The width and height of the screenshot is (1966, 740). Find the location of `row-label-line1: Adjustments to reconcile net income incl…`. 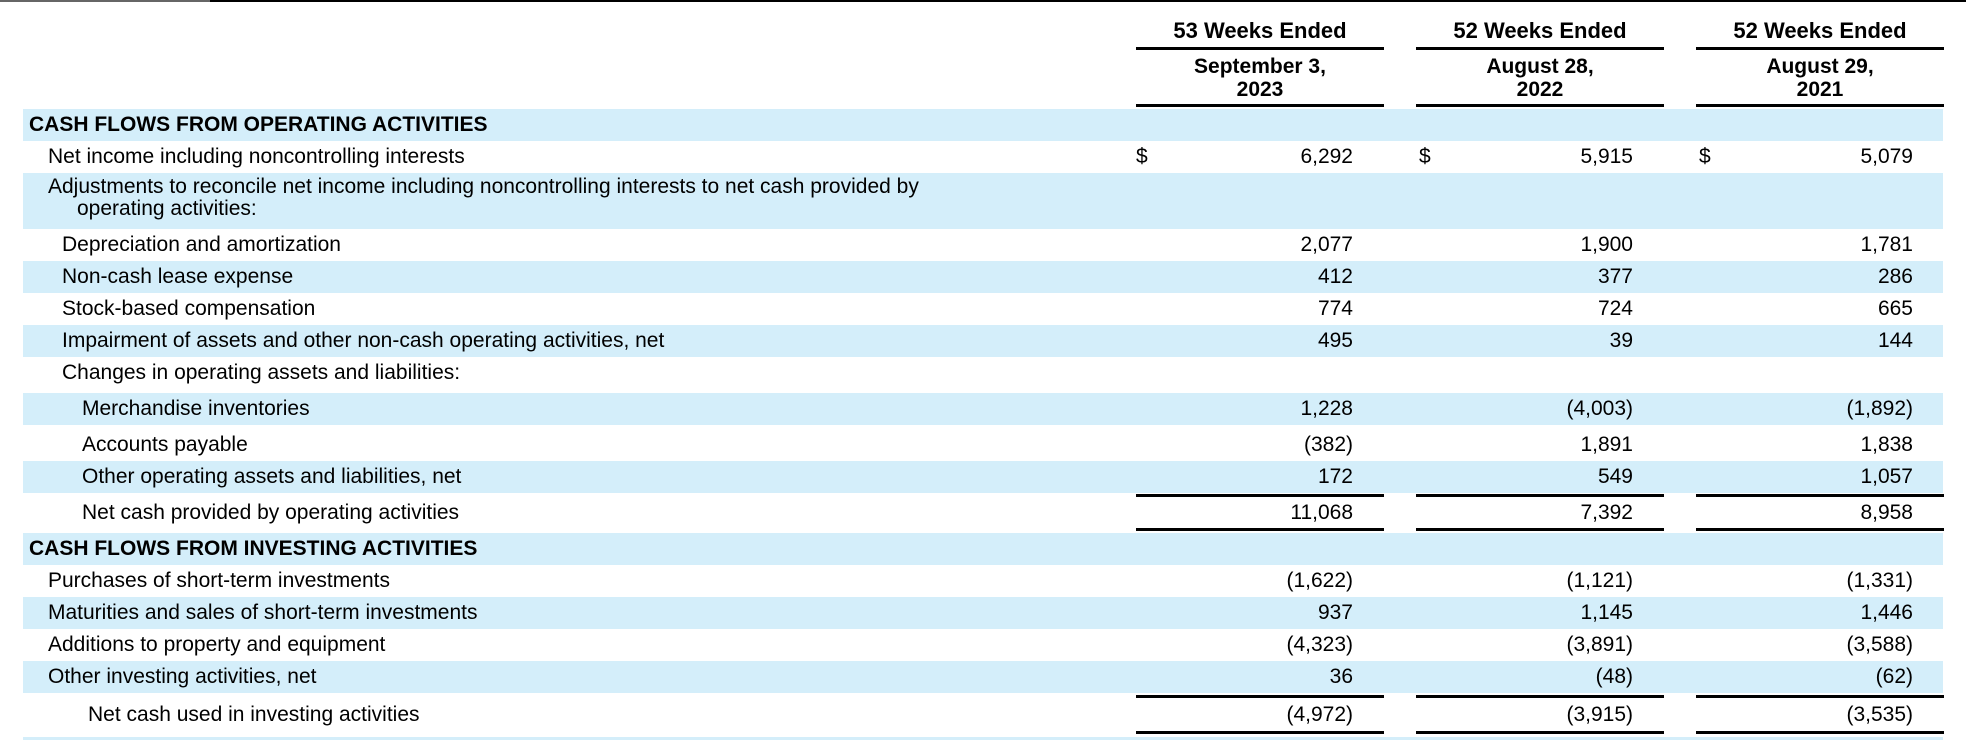

row-label-line1: Adjustments to reconcile net income incl… is located at coordinates (483, 186).